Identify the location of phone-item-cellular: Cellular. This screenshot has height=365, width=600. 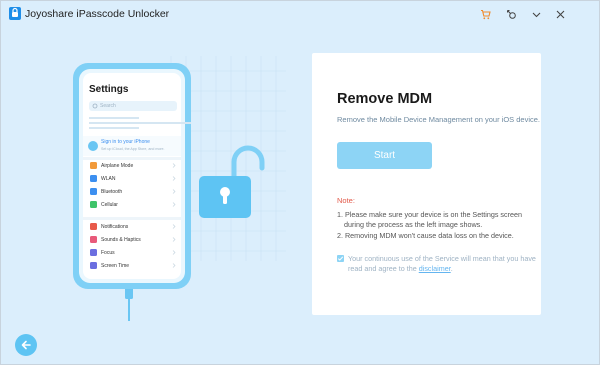
(109, 205).